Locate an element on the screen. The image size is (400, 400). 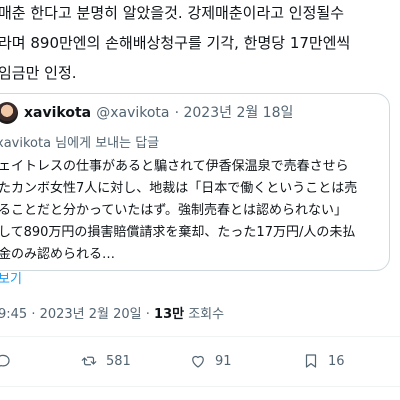
bookmark-count: 16 is located at coordinates (336, 361).